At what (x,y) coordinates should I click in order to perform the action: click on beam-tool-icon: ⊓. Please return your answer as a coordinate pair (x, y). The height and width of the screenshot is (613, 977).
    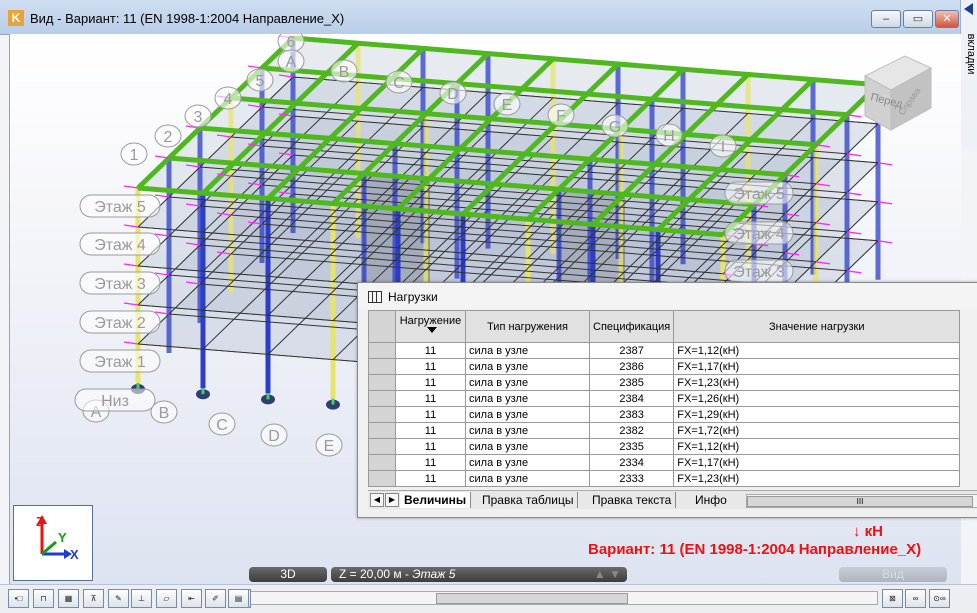
    Looking at the image, I should click on (43, 598).